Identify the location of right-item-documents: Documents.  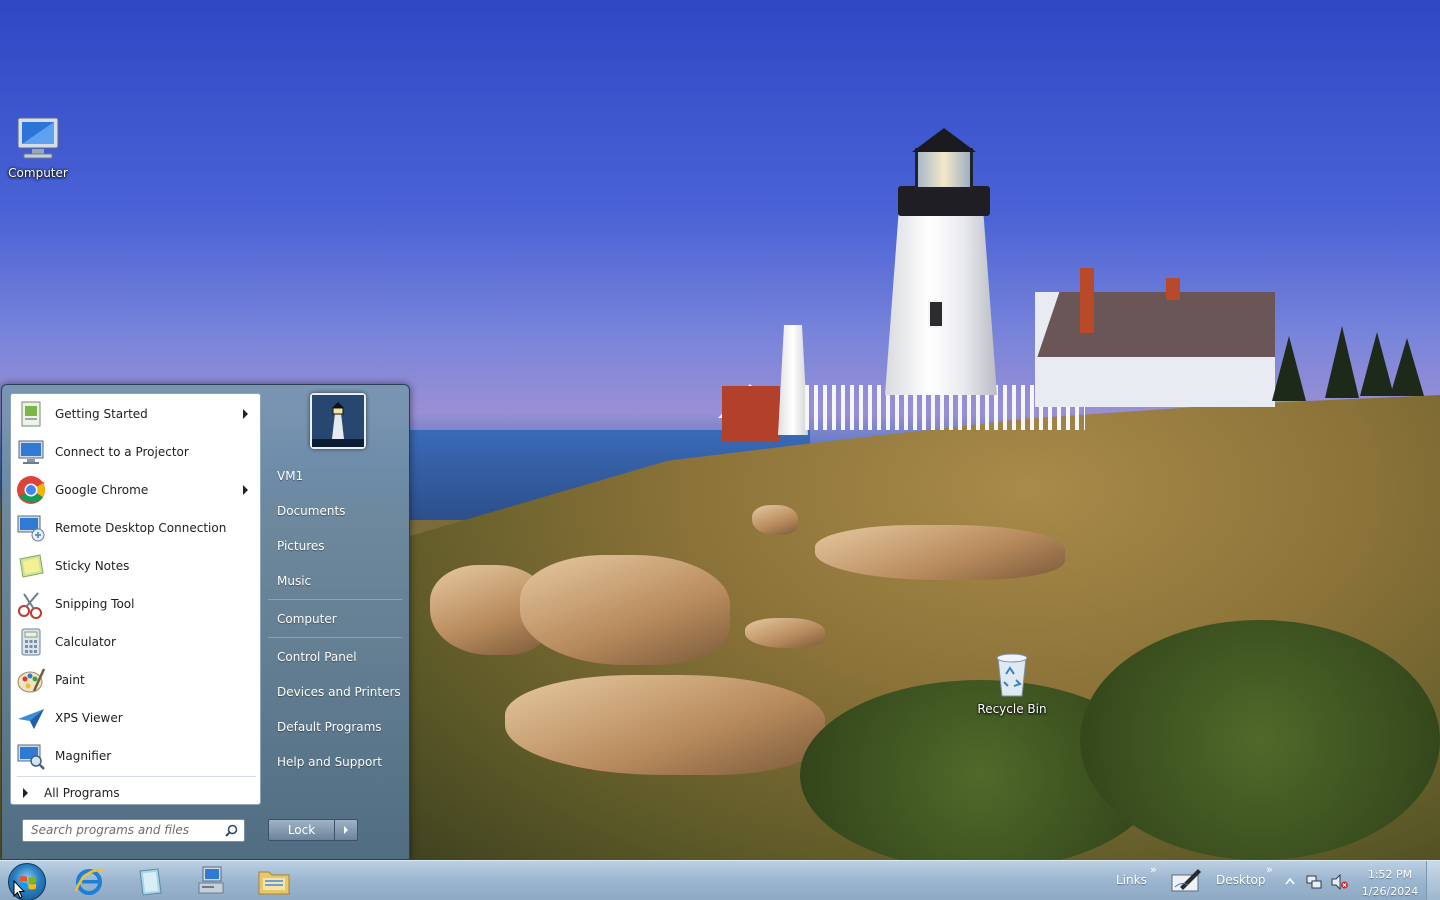
(337, 511).